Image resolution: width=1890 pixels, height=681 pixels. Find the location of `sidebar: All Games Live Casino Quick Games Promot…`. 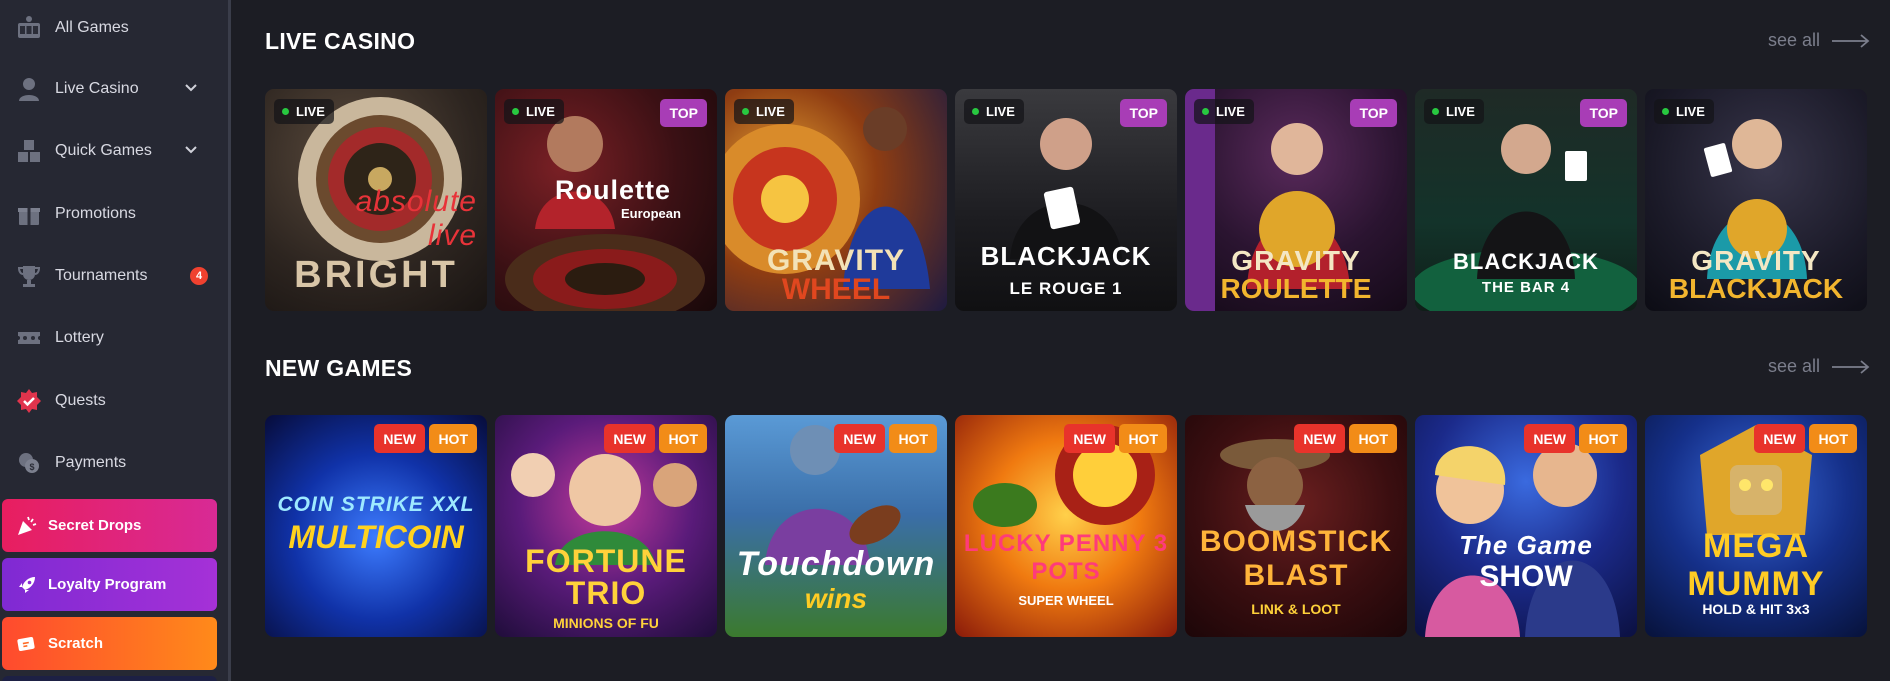

sidebar: All Games Live Casino Quick Games Promot… is located at coordinates (115, 340).